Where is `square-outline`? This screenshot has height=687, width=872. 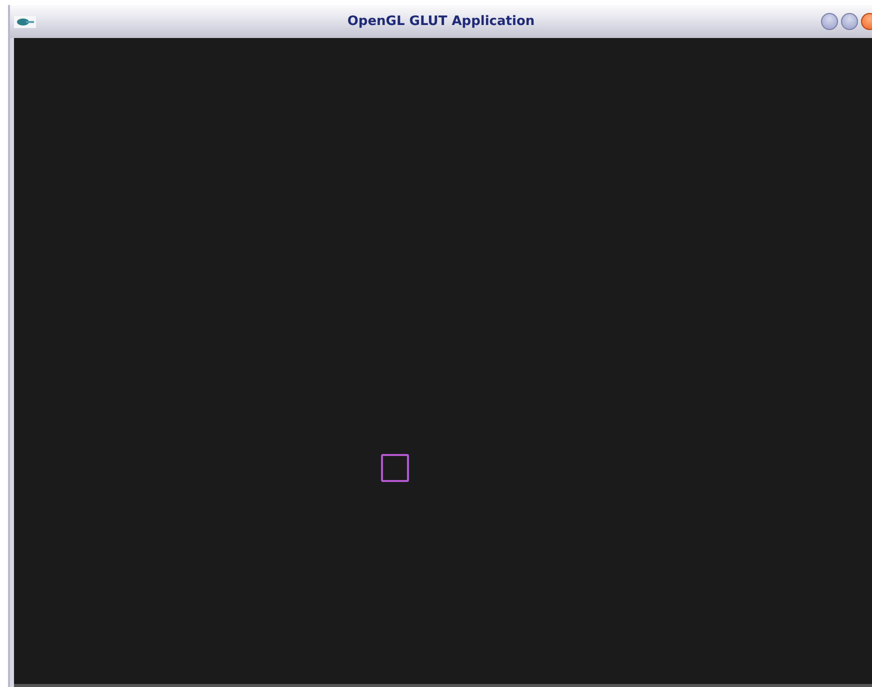 square-outline is located at coordinates (395, 468).